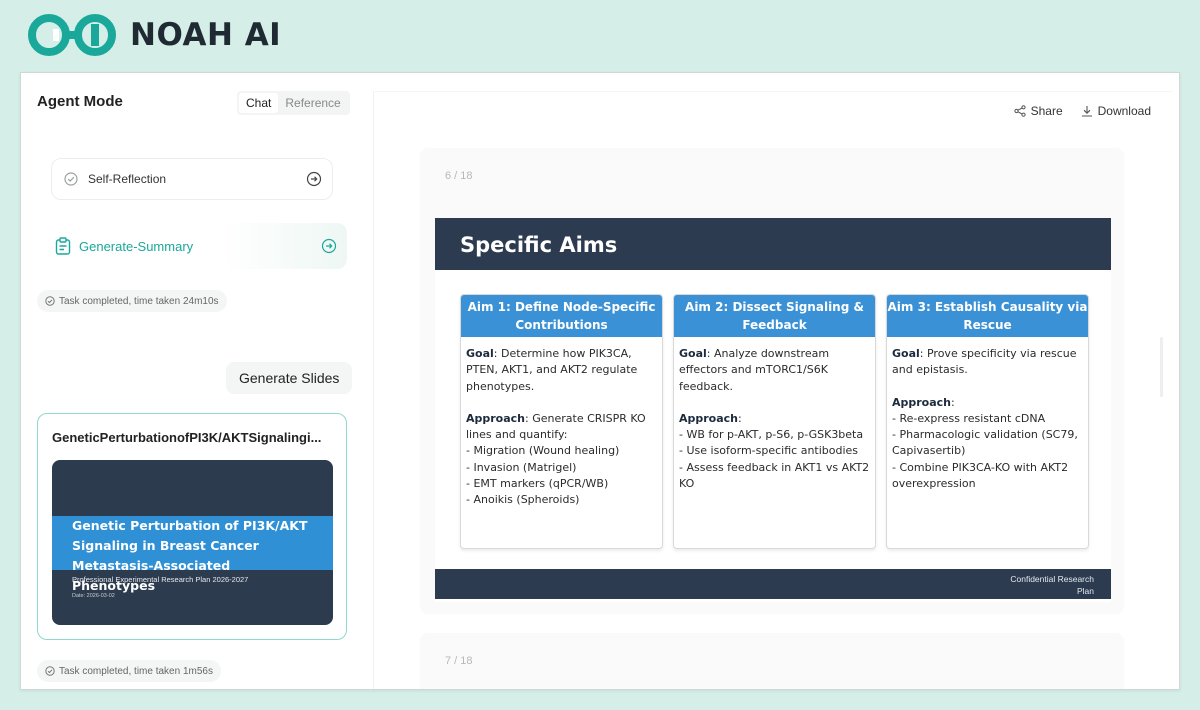 The width and height of the screenshot is (1200, 710). Describe the element at coordinates (259, 103) in the screenshot. I see `tab-chat: Chat` at that location.